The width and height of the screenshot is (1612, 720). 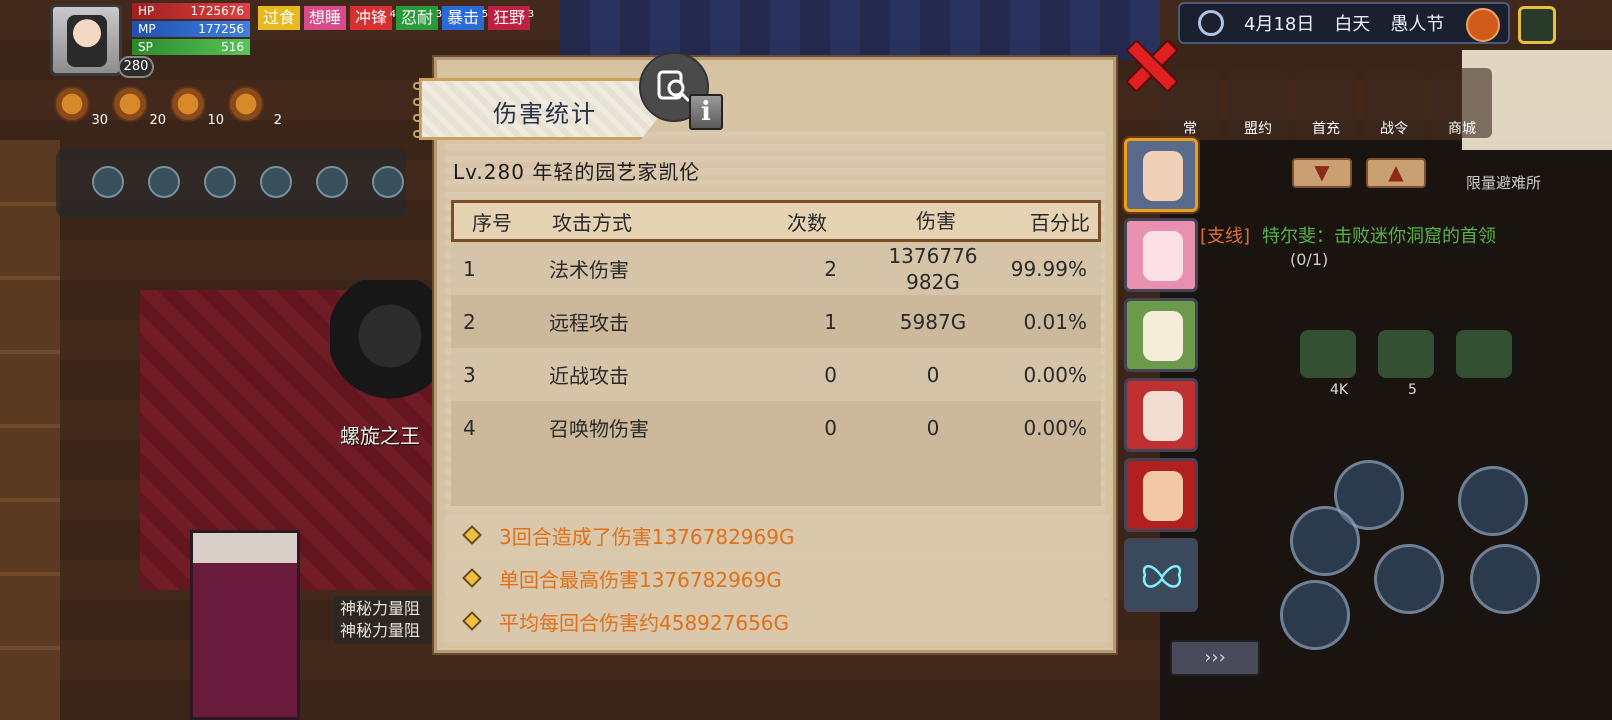 What do you see at coordinates (1215, 658) in the screenshot?
I see `next-turn-button: ›››` at bounding box center [1215, 658].